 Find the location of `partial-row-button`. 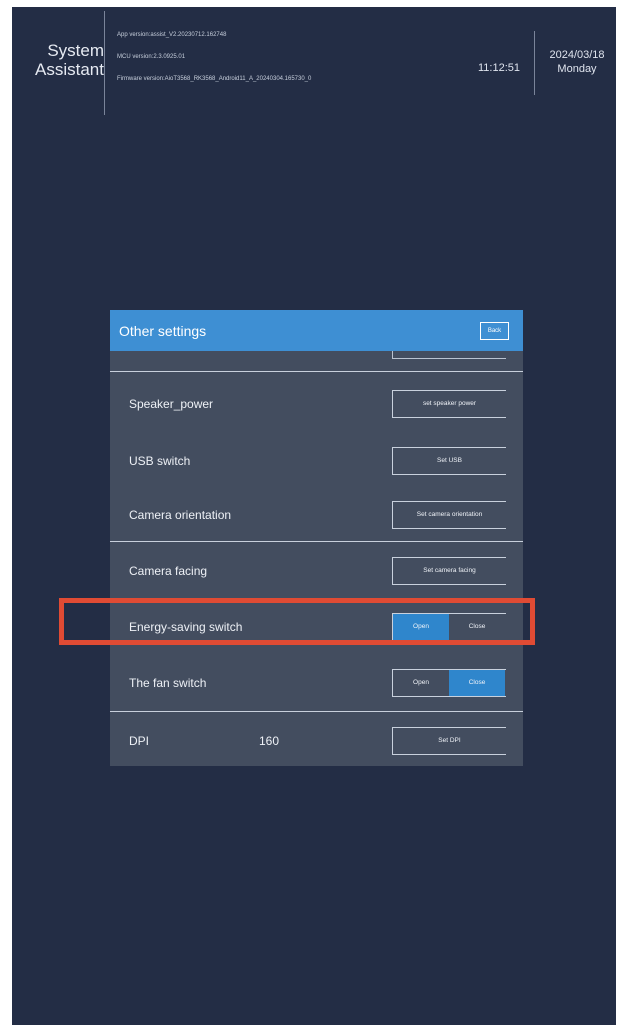

partial-row-button is located at coordinates (449, 355).